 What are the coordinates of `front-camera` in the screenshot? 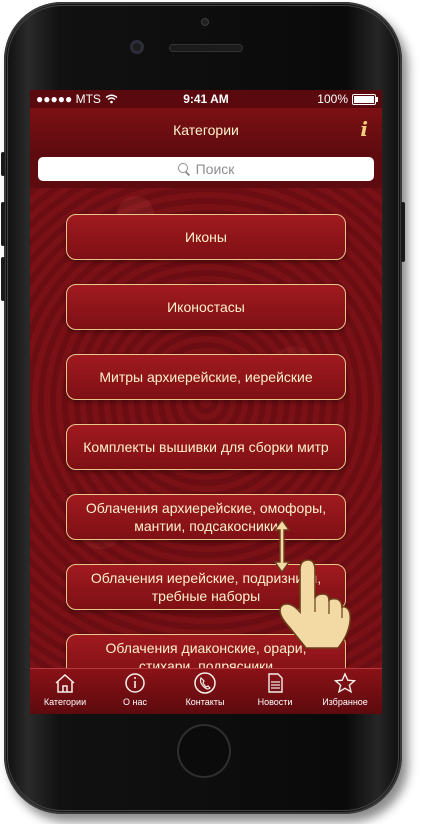 It's located at (137, 47).